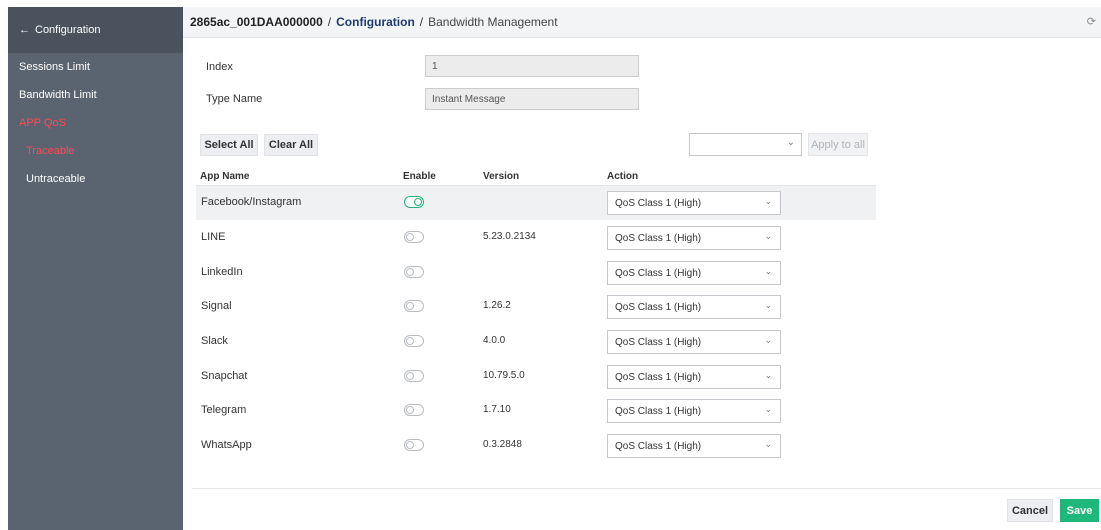  Describe the element at coordinates (536, 446) in the screenshot. I see `table-row: WhatsApp 0.3.2848 QoS Class 1 (High) ⌄` at that location.